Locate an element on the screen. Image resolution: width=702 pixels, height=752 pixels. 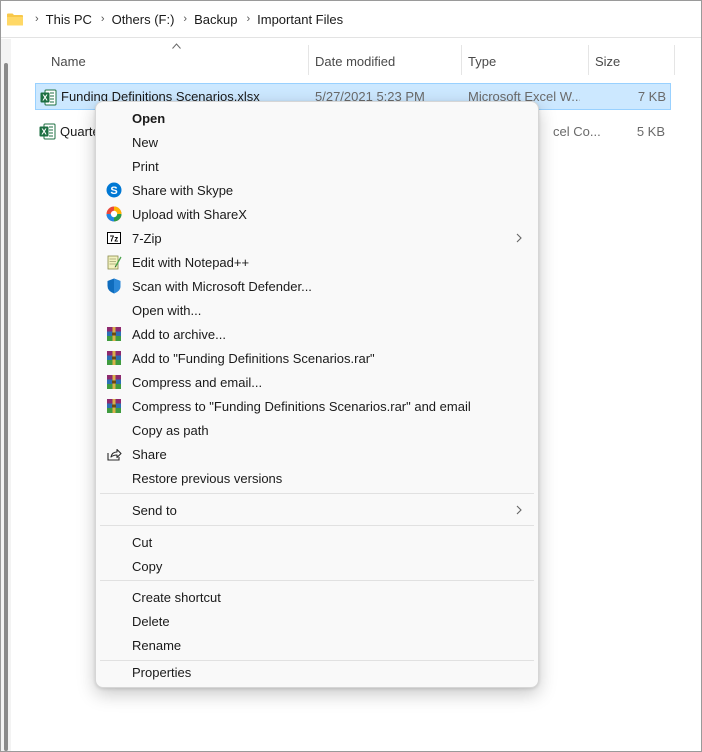
menu-item-share-with-skype: S Share with Skype is located at coordinates (317, 190).